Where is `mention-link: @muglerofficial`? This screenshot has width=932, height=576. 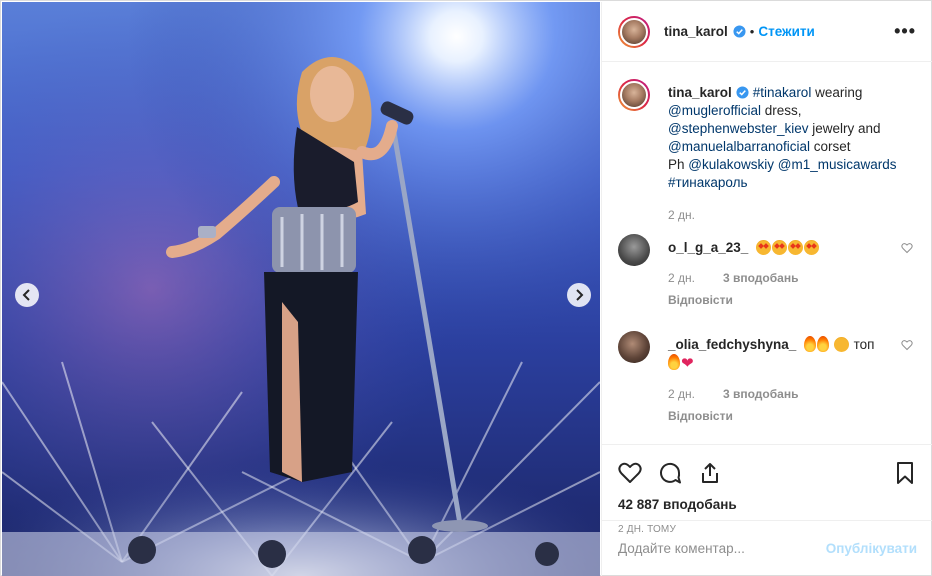
mention-link: @muglerofficial is located at coordinates (714, 110).